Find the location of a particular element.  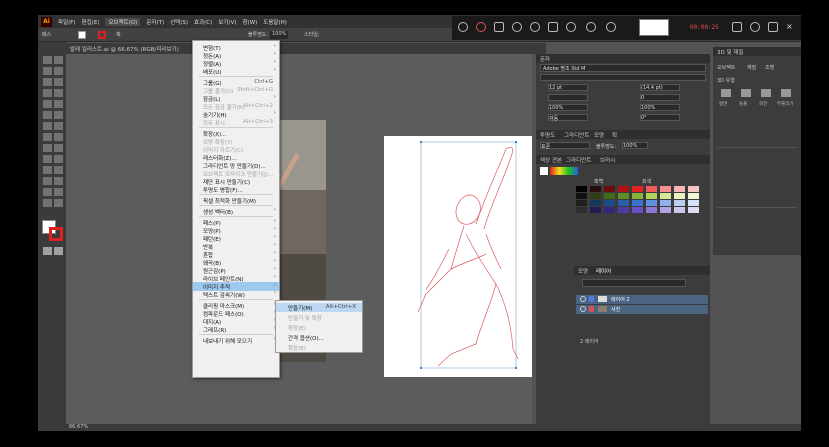

image-trace-submenu-item: 확장(E) is located at coordinates (319, 327).